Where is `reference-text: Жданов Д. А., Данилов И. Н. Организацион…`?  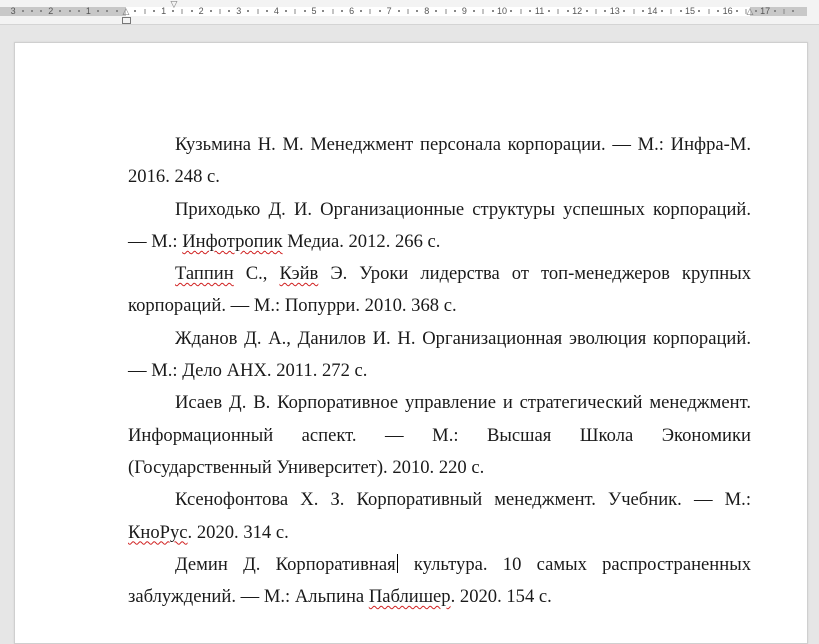
reference-text: Жданов Д. А., Данилов И. Н. Организацион… is located at coordinates (439, 354).